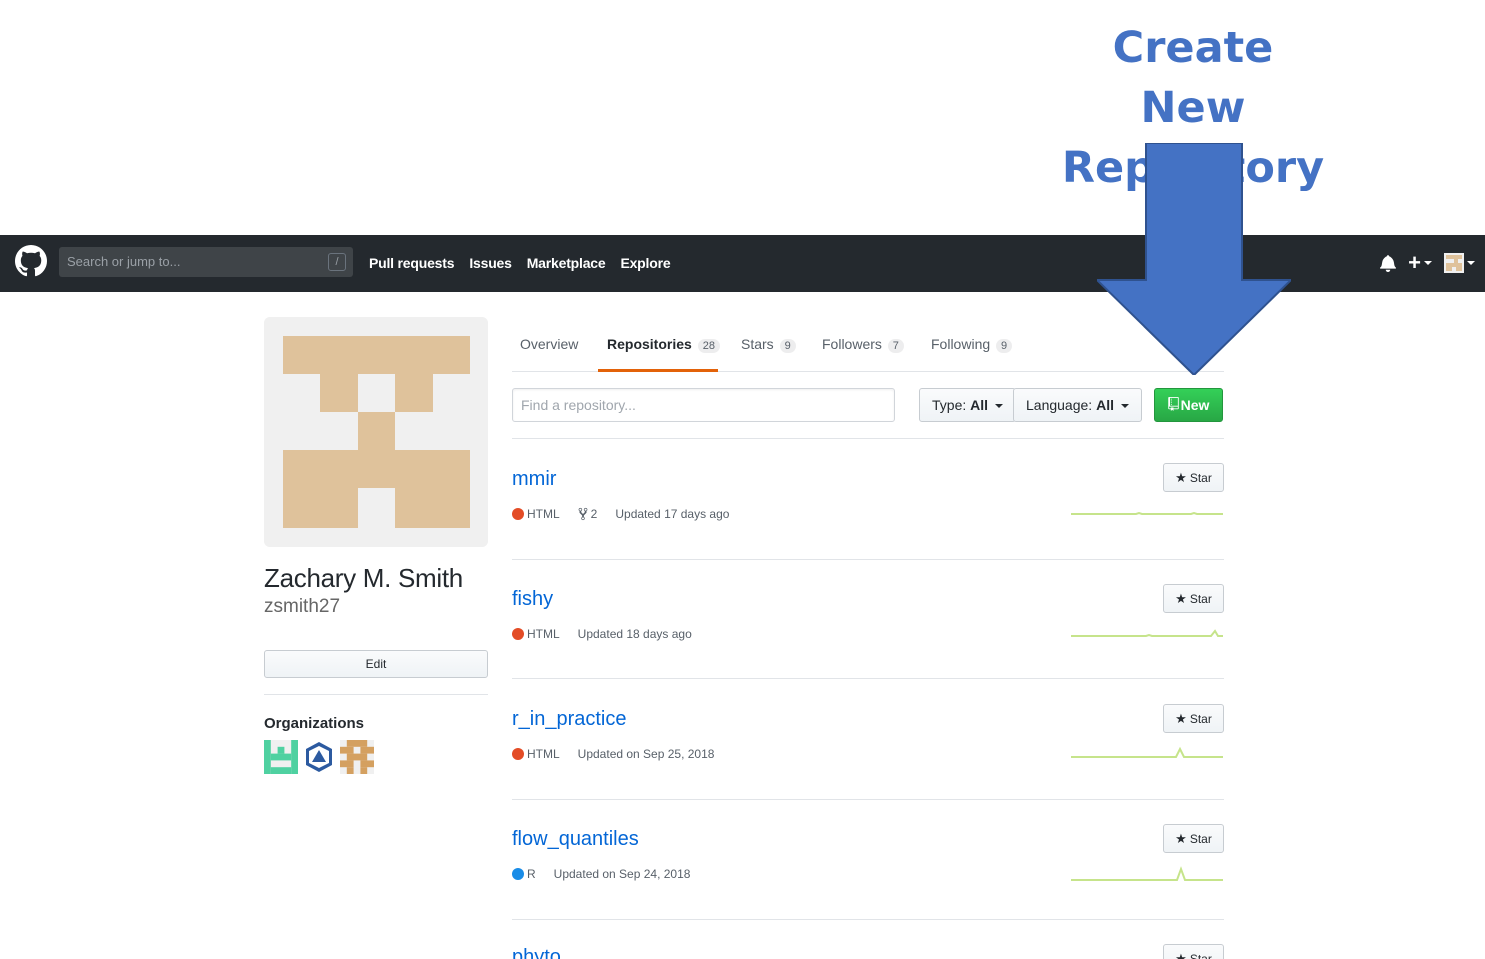 This screenshot has height=959, width=1485. I want to click on tab-counter: 28, so click(708, 346).